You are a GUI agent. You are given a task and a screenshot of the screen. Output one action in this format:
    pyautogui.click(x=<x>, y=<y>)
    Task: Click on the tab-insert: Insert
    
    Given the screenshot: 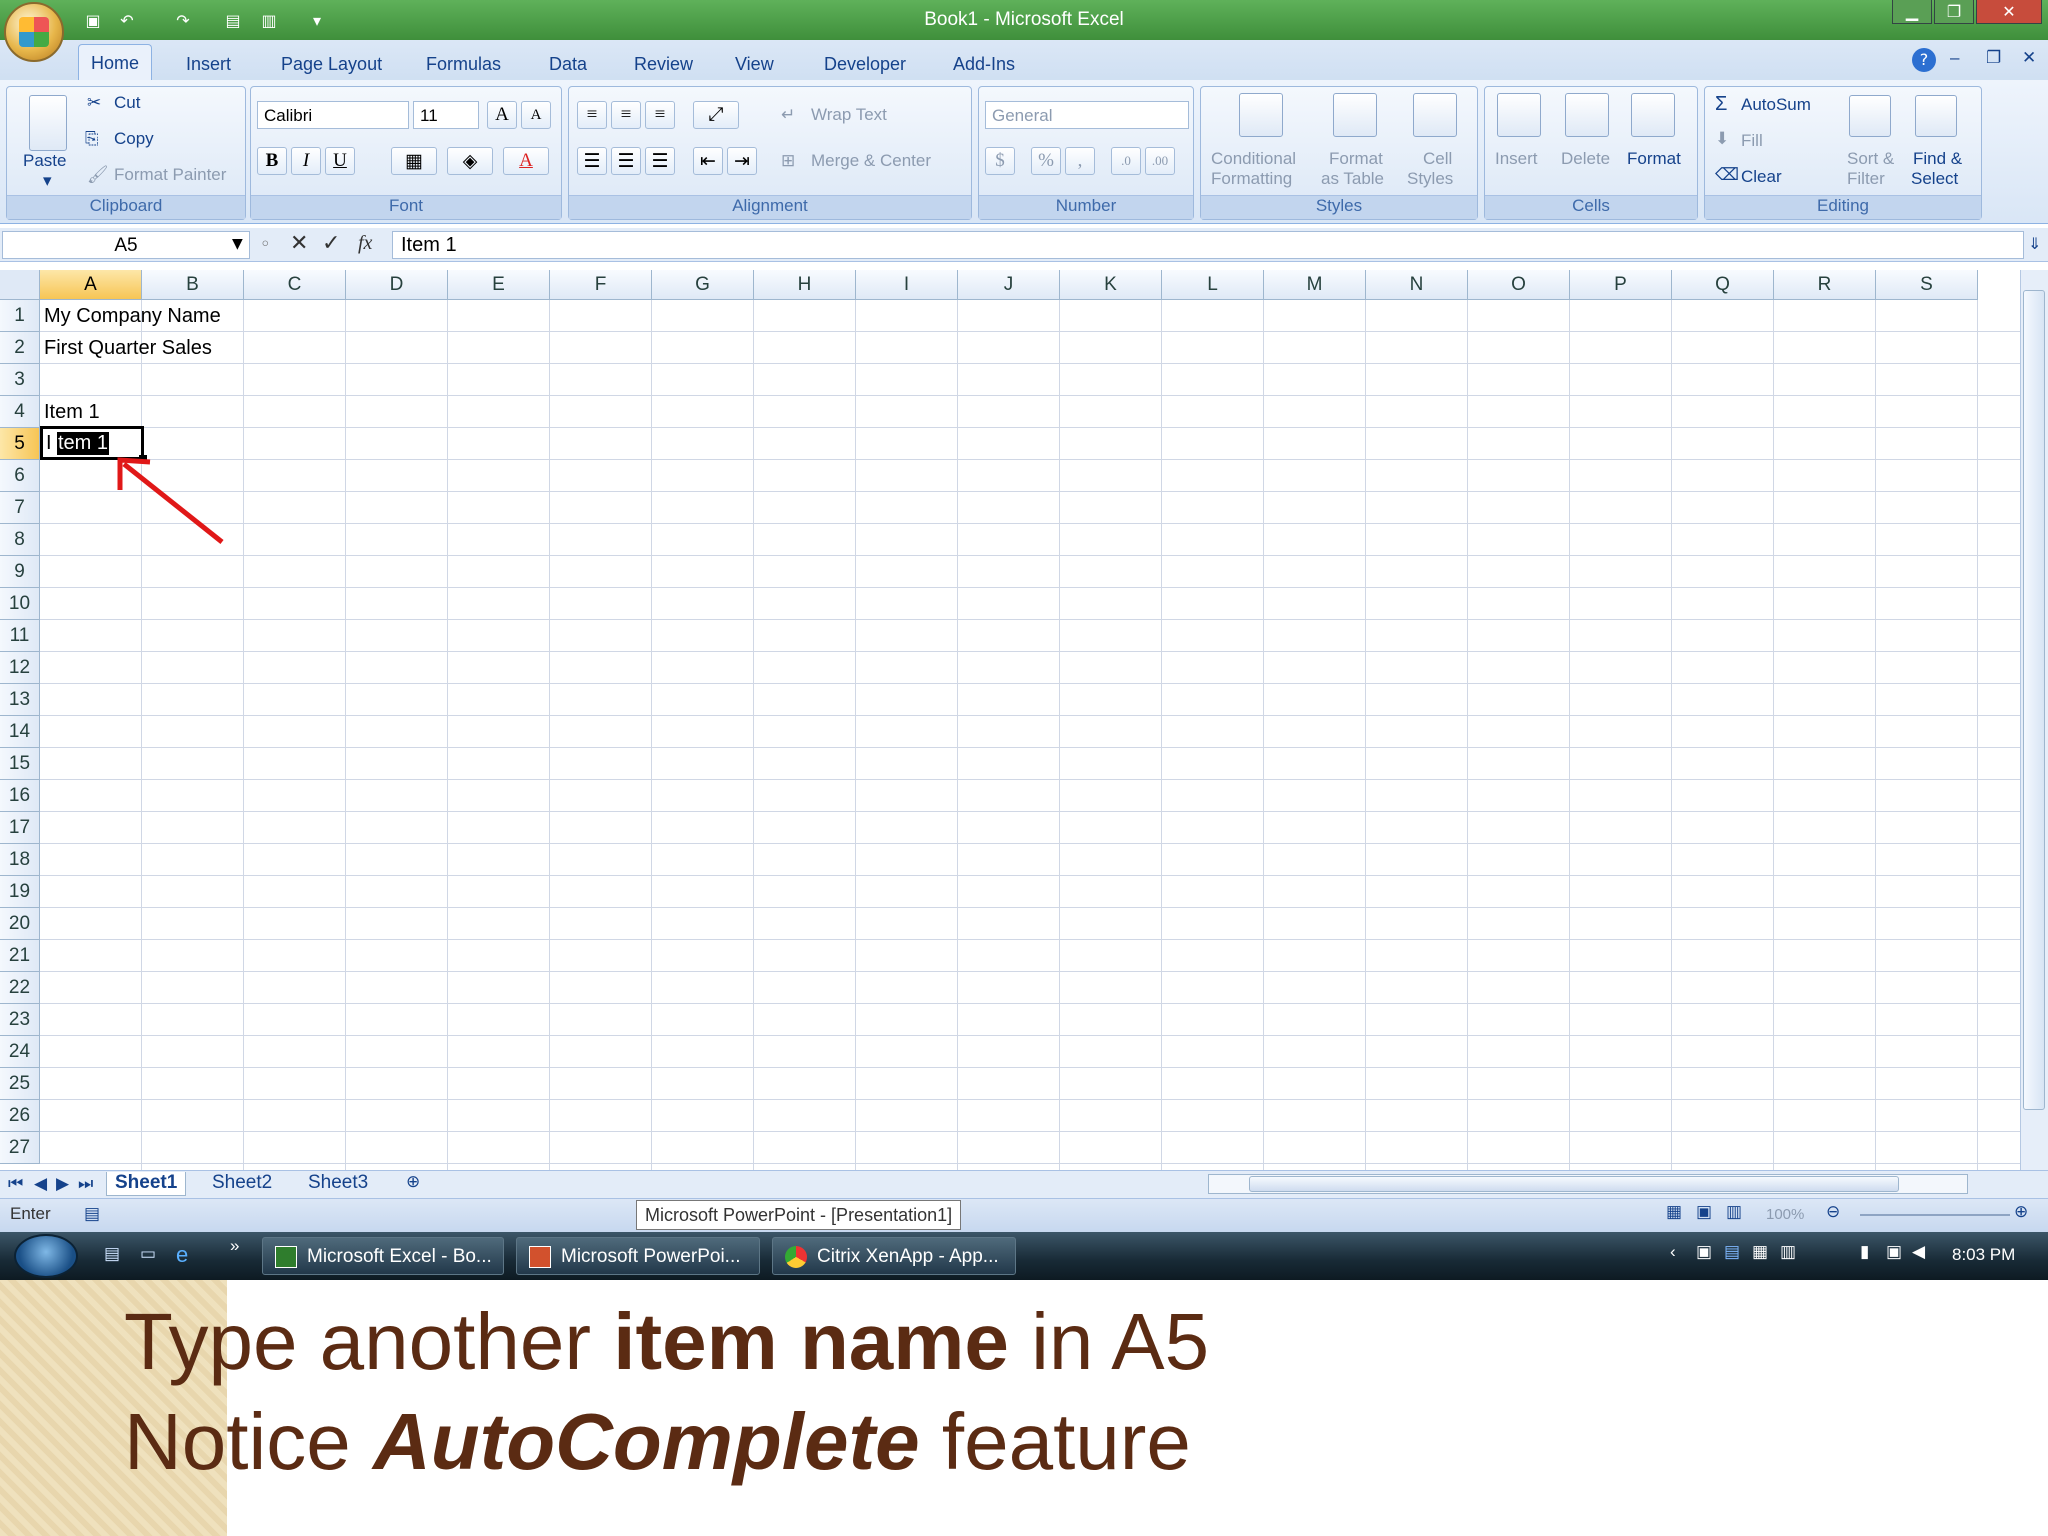 What is the action you would take?
    pyautogui.click(x=208, y=64)
    